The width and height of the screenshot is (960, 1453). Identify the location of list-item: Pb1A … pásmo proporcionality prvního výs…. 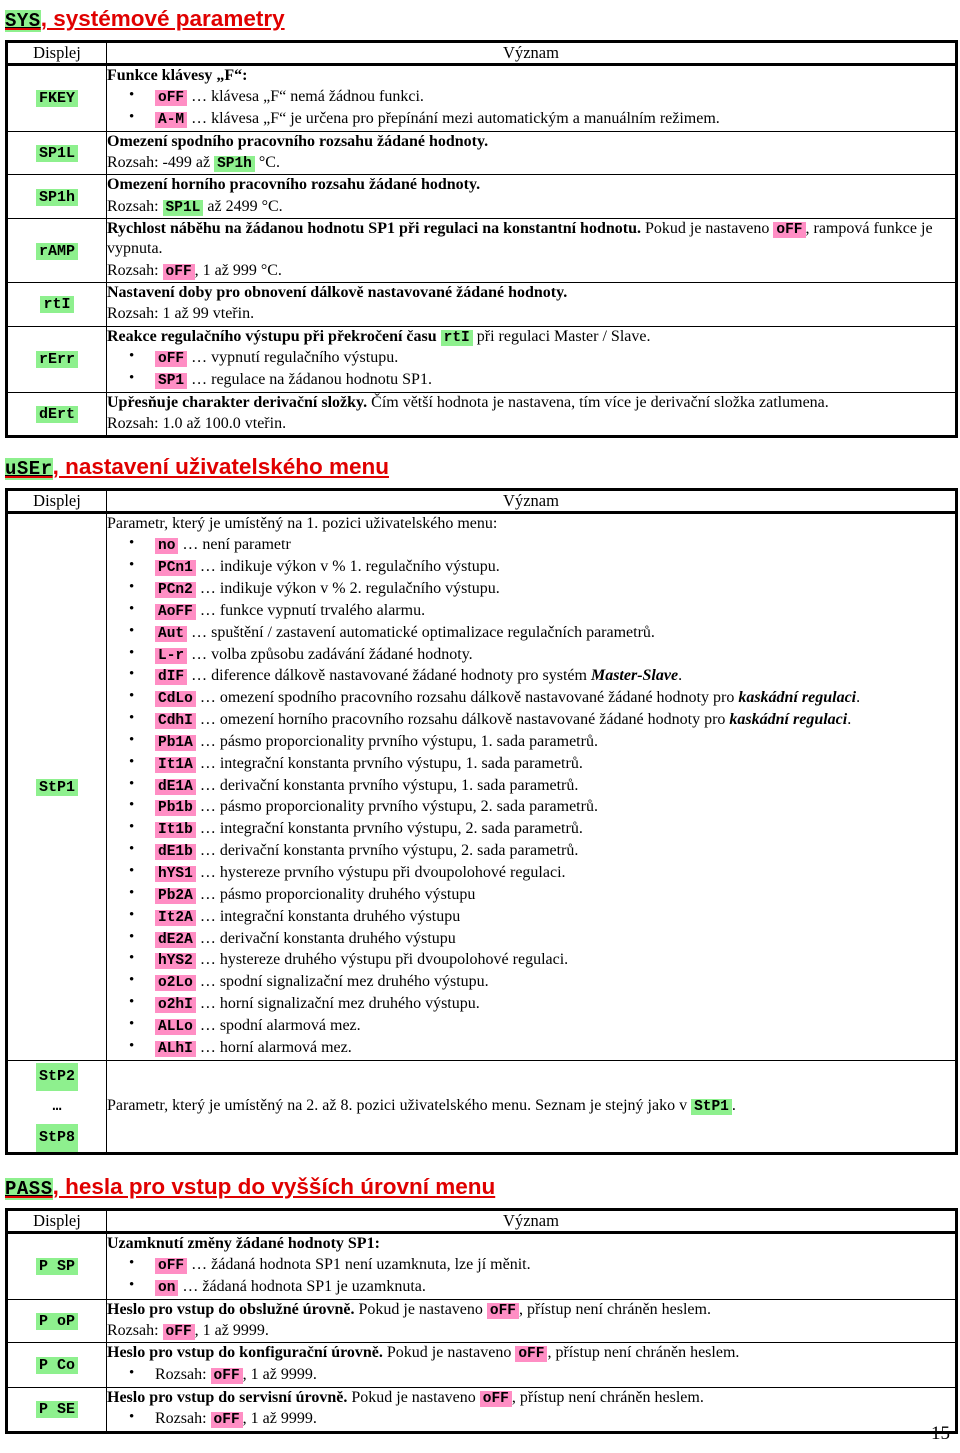
(542, 742).